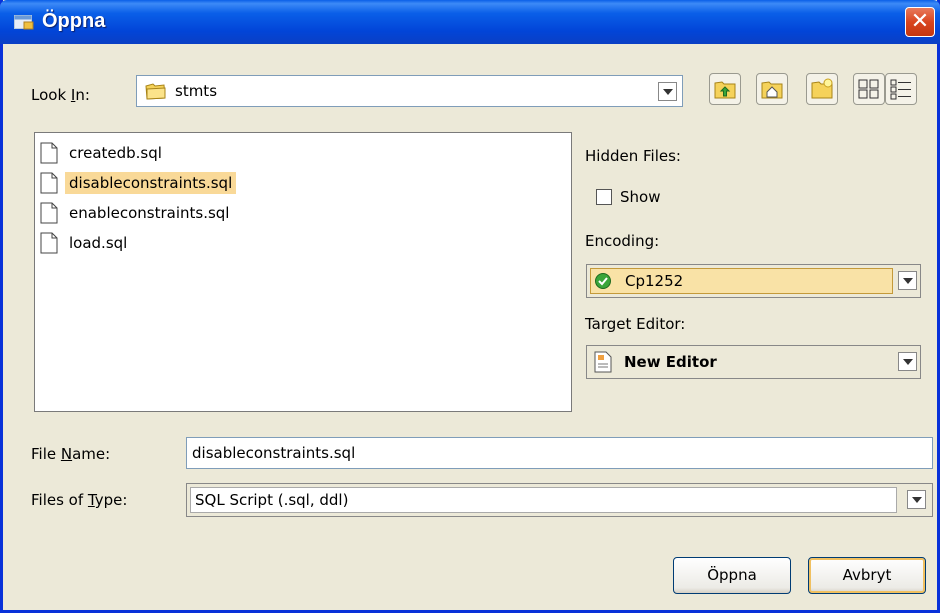 The image size is (940, 613). What do you see at coordinates (654, 281) in the screenshot?
I see `encoding-value: Cp1252` at bounding box center [654, 281].